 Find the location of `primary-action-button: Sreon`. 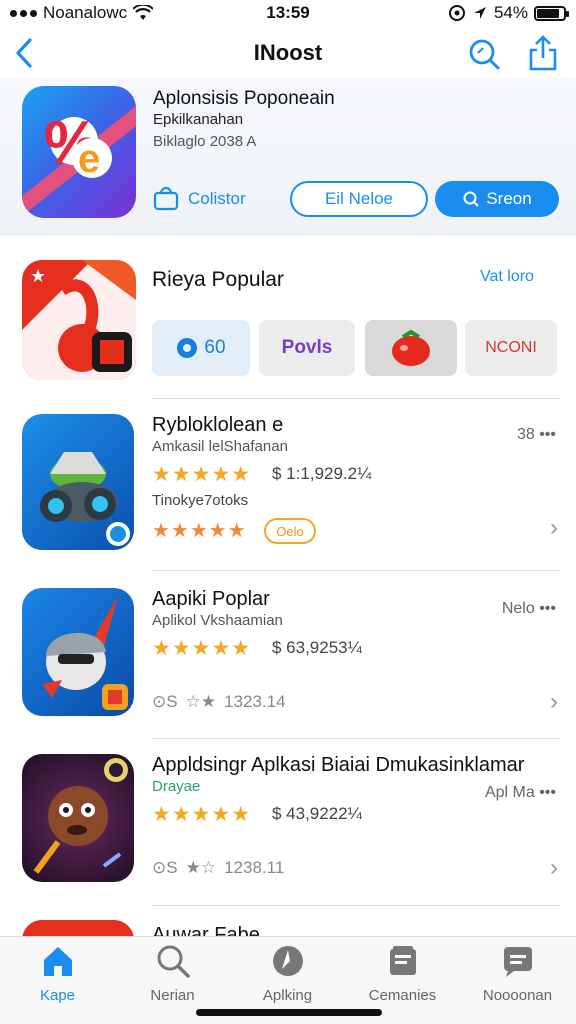

primary-action-button: Sreon is located at coordinates (497, 199).